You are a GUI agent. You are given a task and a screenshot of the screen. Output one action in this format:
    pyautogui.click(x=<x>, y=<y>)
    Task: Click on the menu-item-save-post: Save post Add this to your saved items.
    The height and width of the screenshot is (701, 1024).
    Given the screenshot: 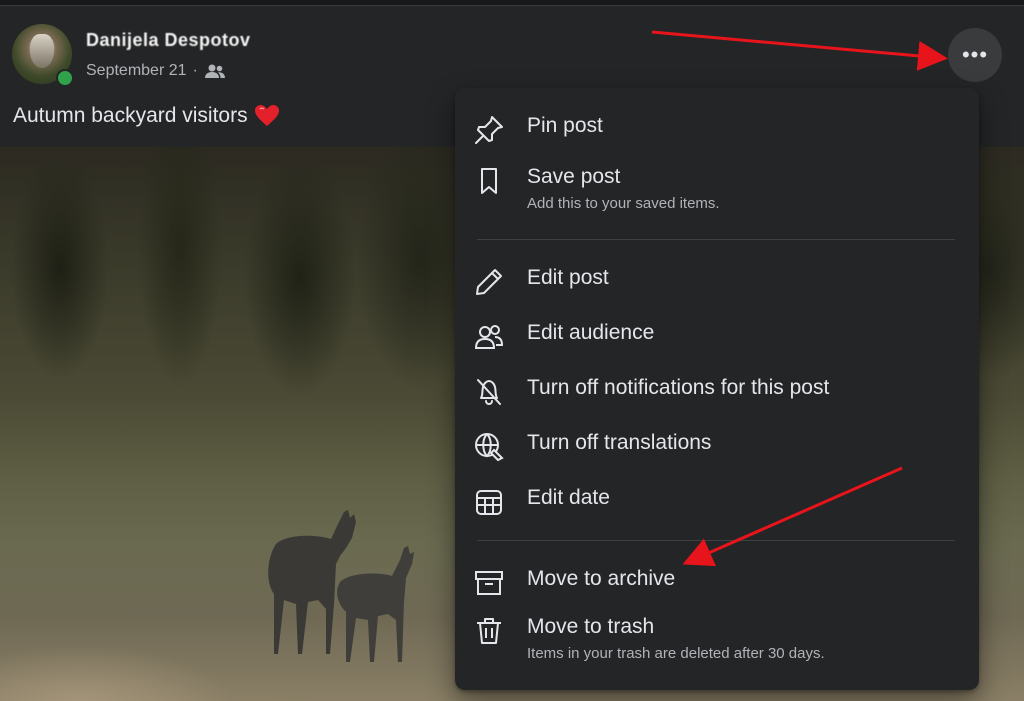 What is the action you would take?
    pyautogui.click(x=717, y=187)
    